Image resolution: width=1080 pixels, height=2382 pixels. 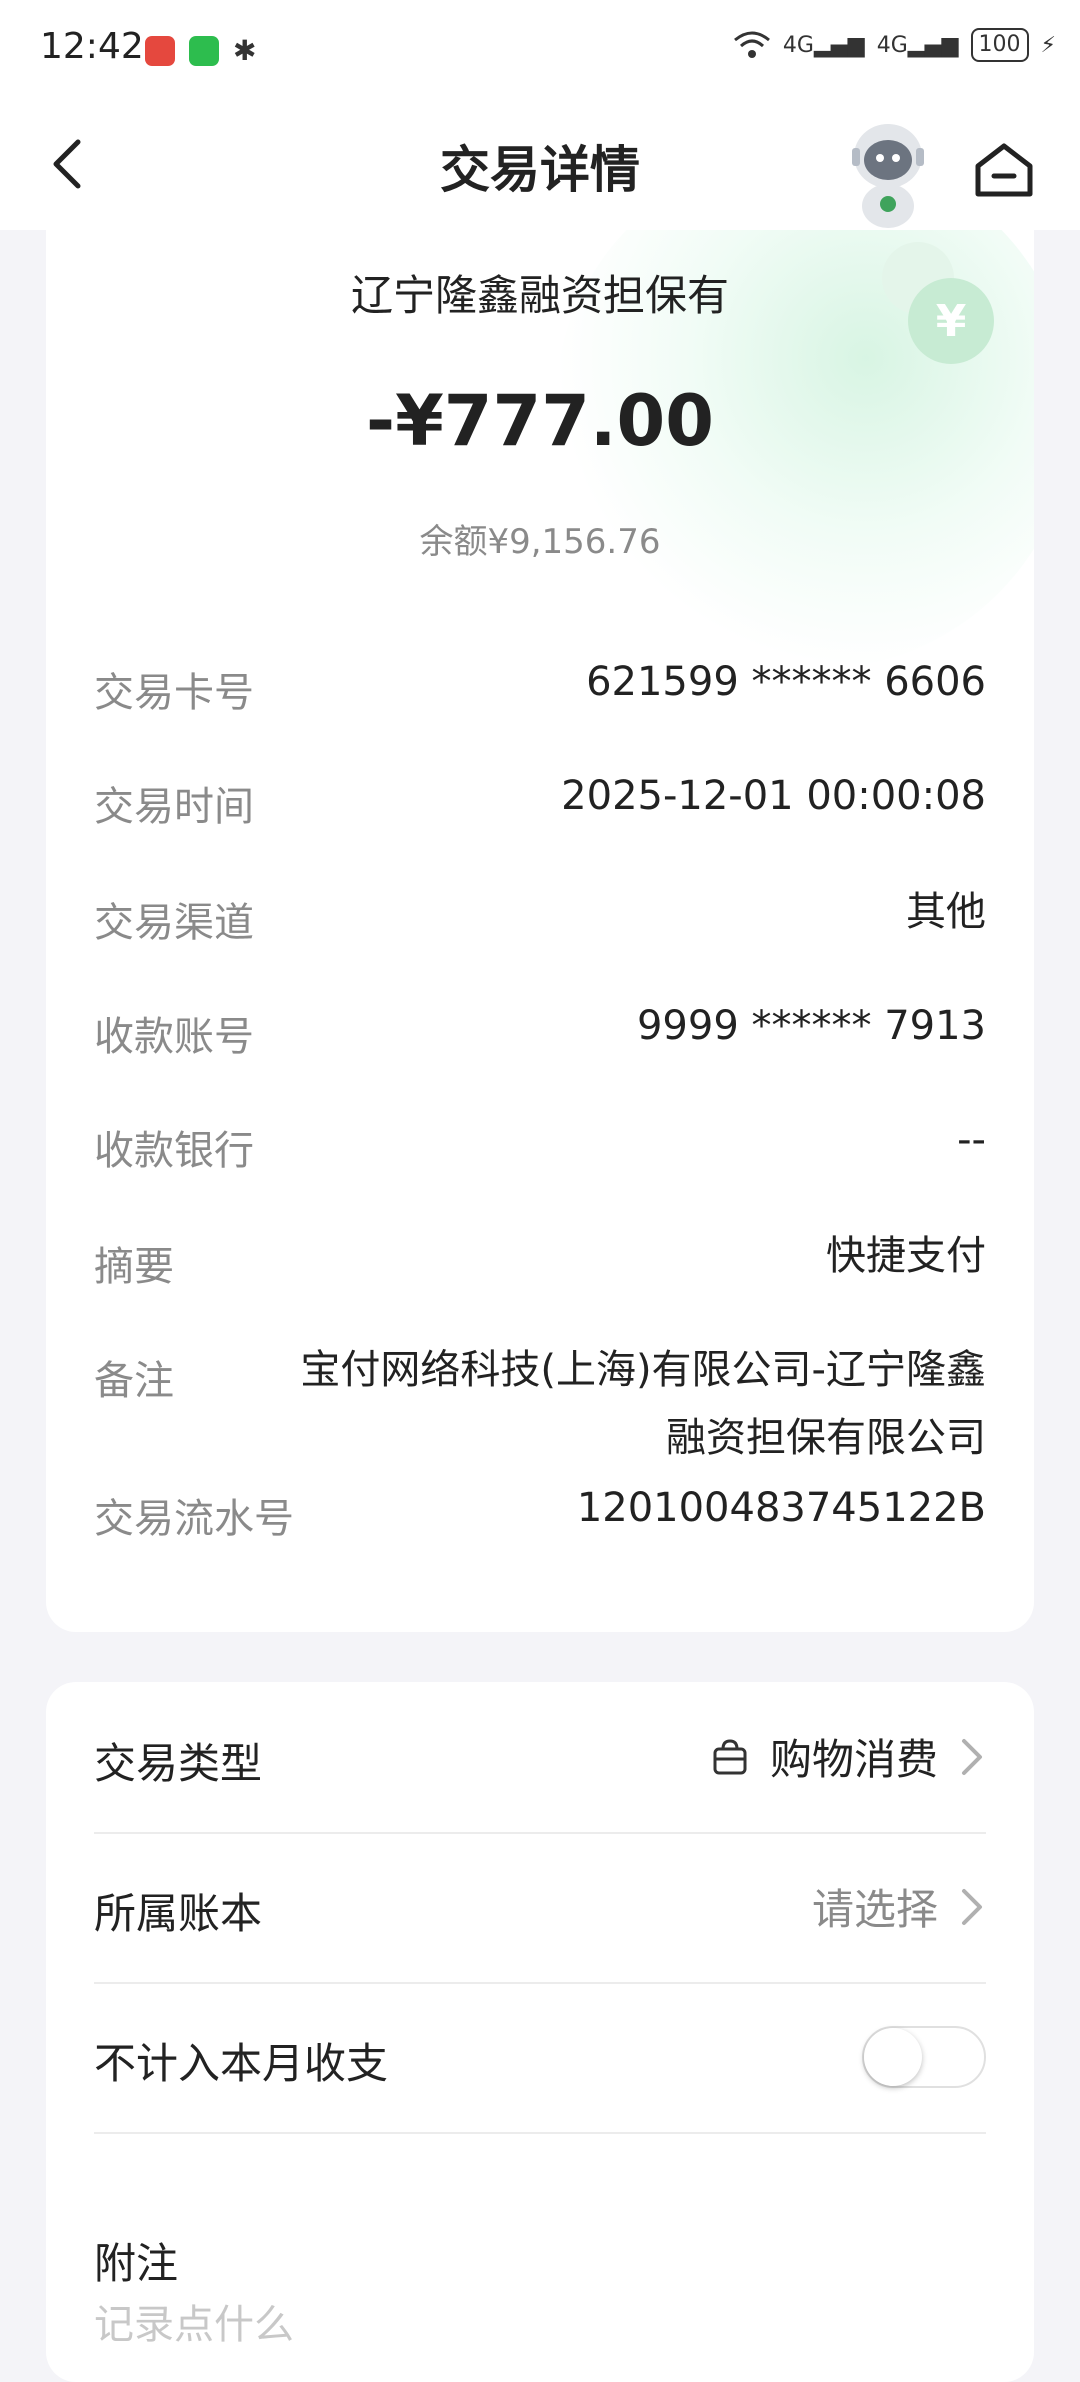 I want to click on detail-value: 120100483745122B, so click(x=781, y=1508).